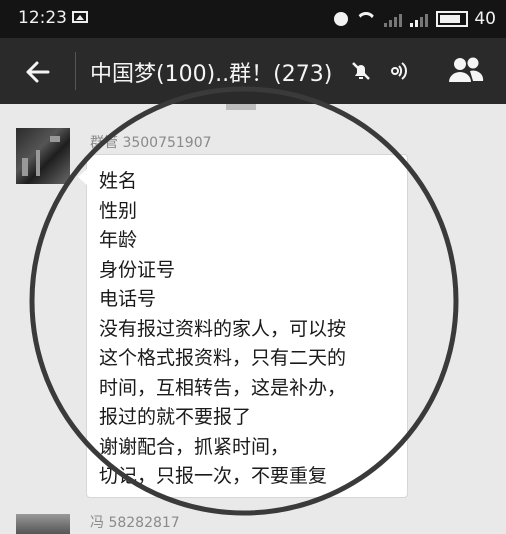  What do you see at coordinates (485, 19) in the screenshot?
I see `battery-level: 40` at bounding box center [485, 19].